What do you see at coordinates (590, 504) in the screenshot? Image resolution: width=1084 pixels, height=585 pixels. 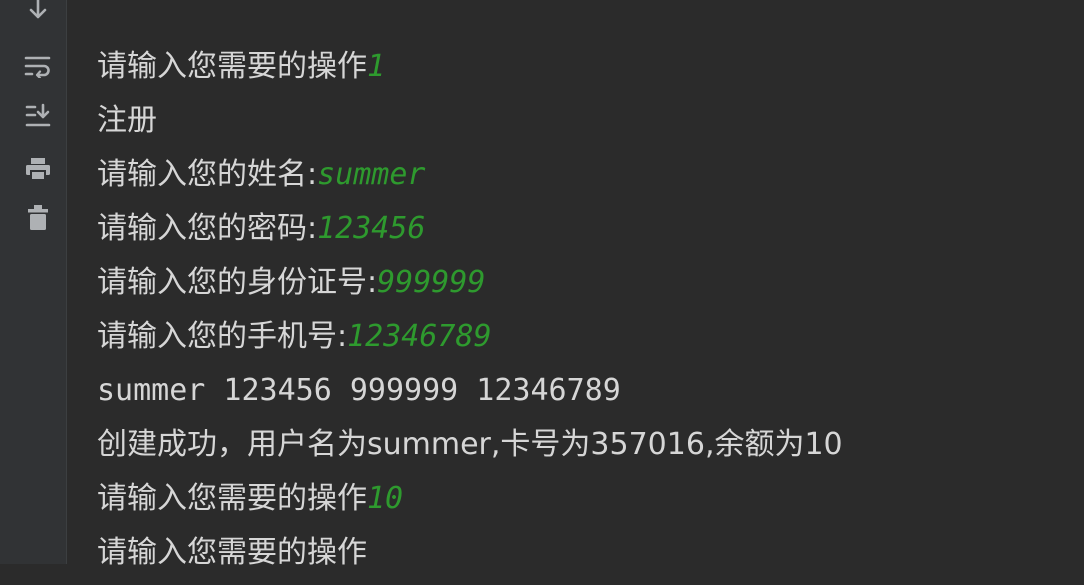 I see `console-line: 请输入您需要的操作10` at bounding box center [590, 504].